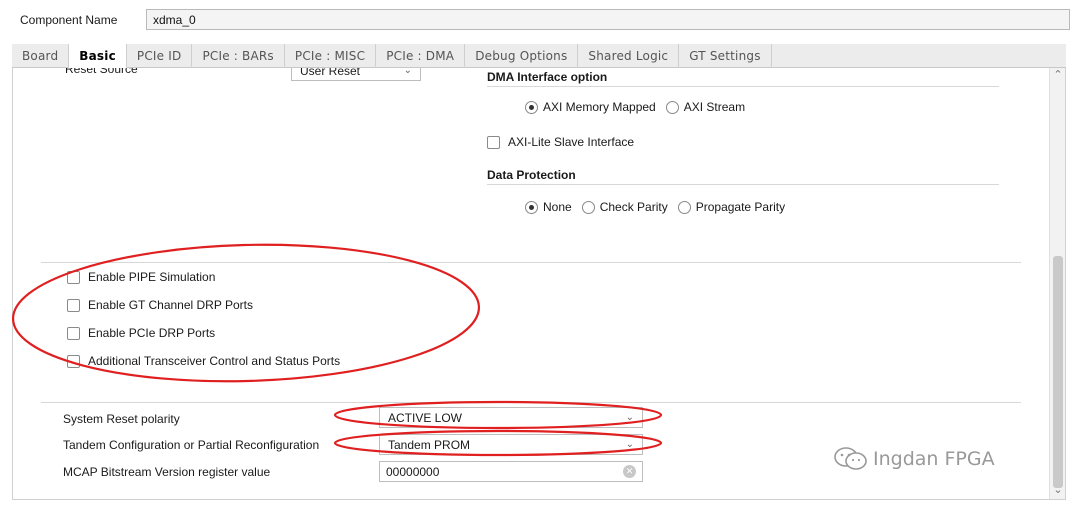 Image resolution: width=1080 pixels, height=507 pixels. What do you see at coordinates (73, 333) in the screenshot?
I see `checkbox-enable-pcie-drp` at bounding box center [73, 333].